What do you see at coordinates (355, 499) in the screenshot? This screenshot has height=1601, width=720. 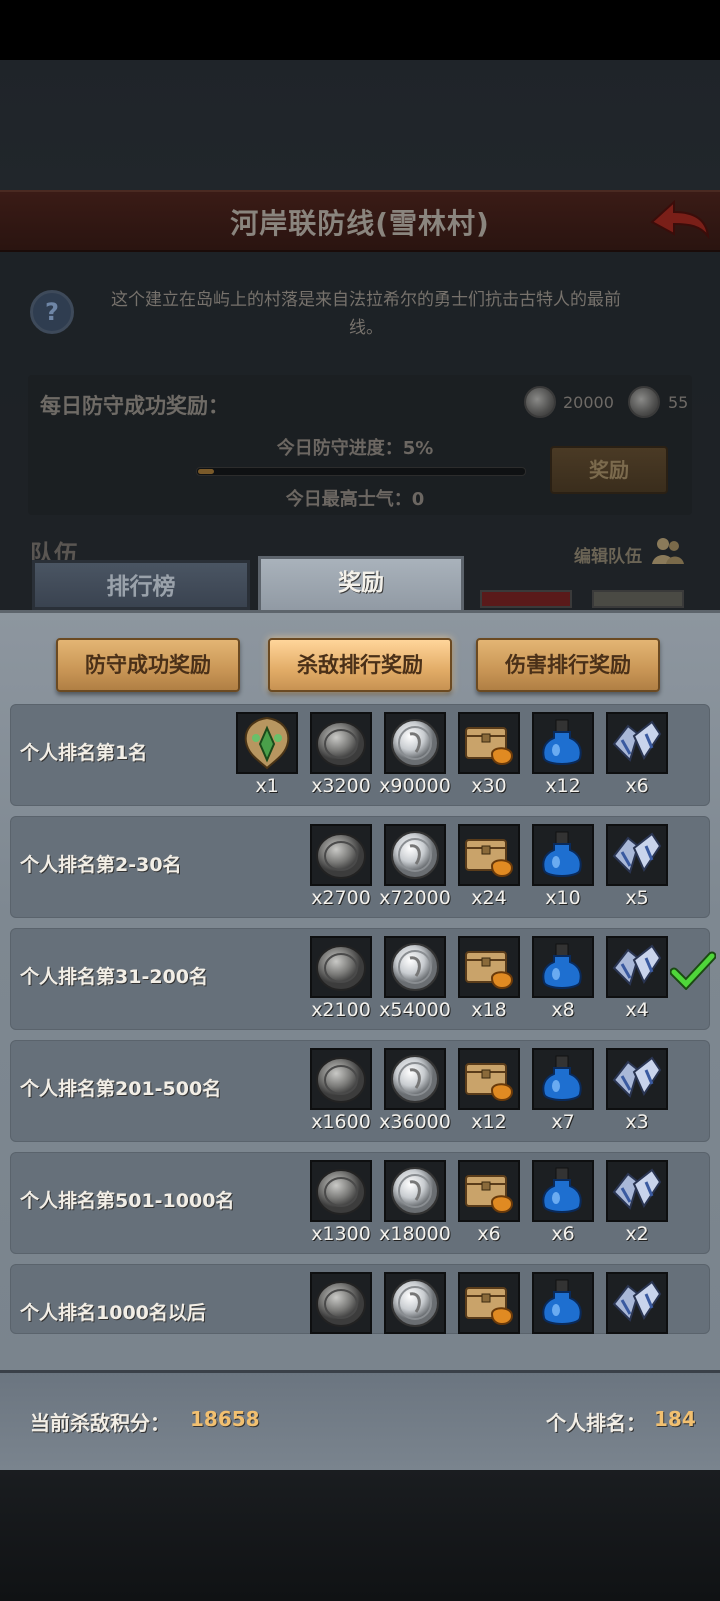 I see `morale-label: 今日最高士气：0` at bounding box center [355, 499].